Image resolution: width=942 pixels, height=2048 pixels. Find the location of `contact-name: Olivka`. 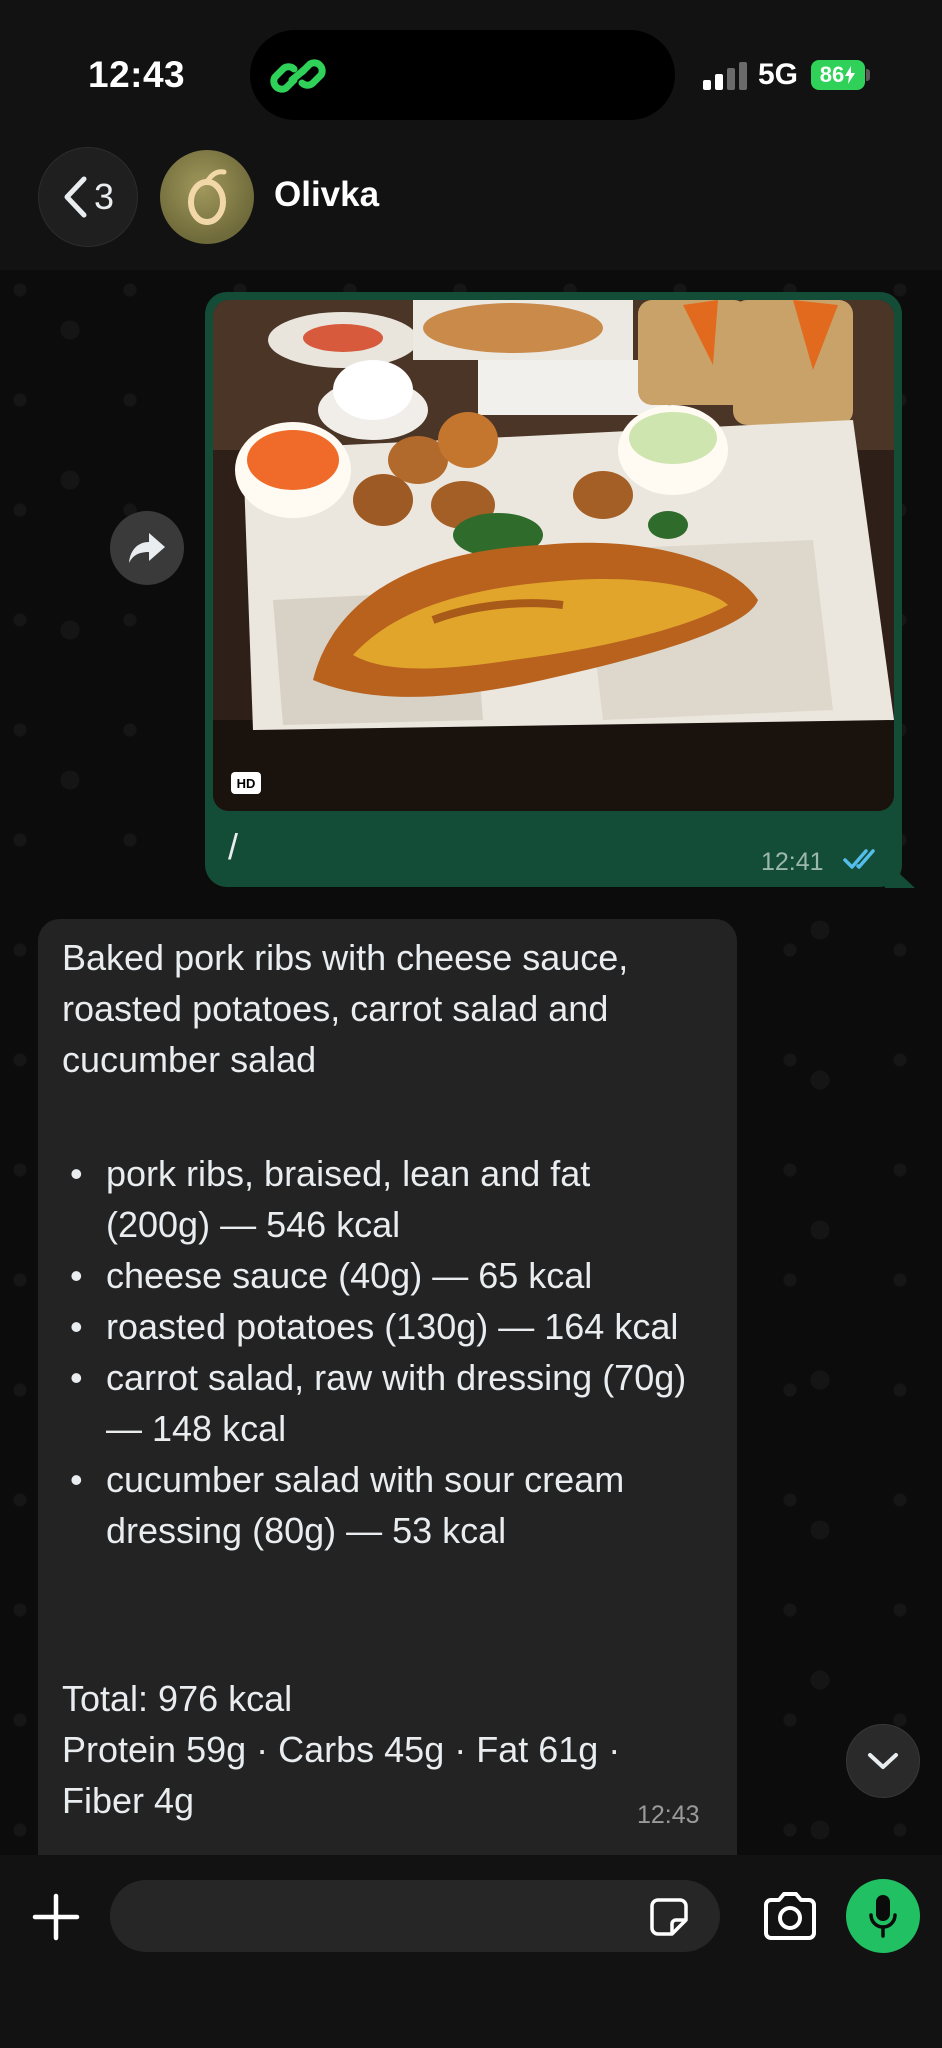

contact-name: Olivka is located at coordinates (326, 195).